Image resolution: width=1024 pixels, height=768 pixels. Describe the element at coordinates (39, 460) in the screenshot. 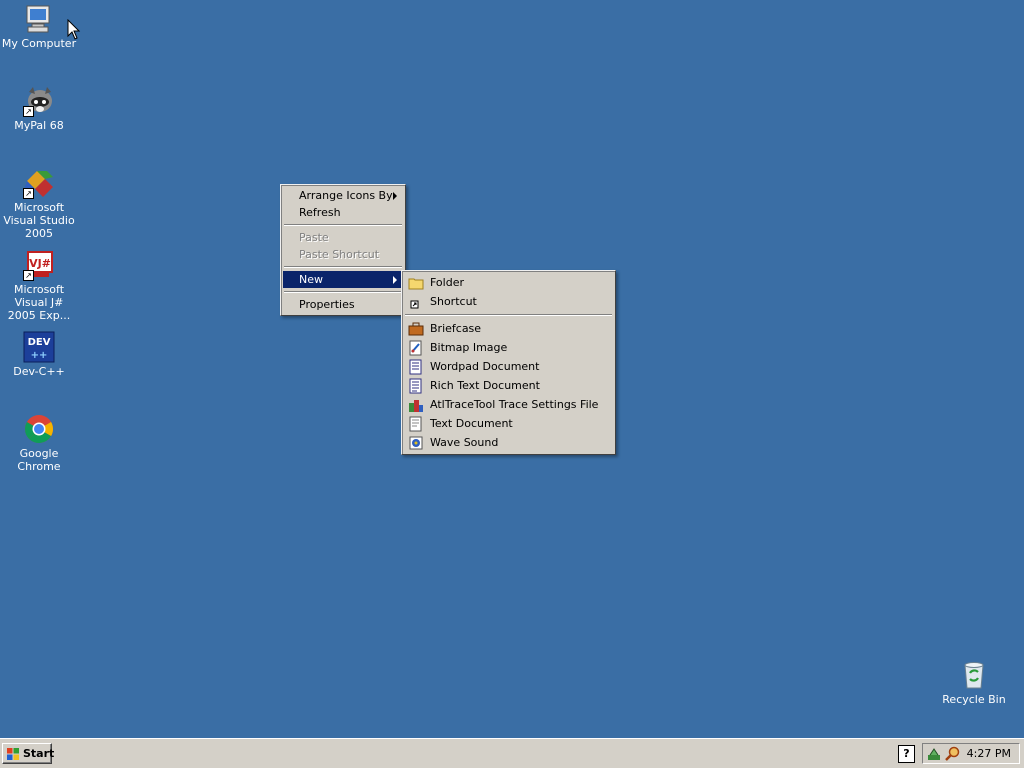

I see `desktop-icon-label: Google Chrome` at that location.